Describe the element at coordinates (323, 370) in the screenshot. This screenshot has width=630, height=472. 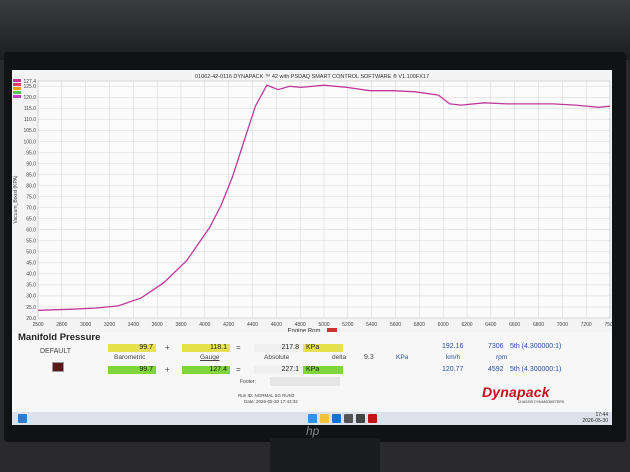
I see `unit-kpa-2: KPa` at that location.